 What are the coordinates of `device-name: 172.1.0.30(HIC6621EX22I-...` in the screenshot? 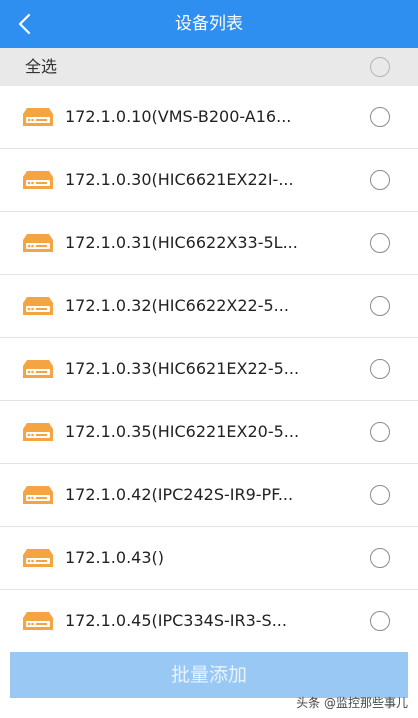 It's located at (179, 179).